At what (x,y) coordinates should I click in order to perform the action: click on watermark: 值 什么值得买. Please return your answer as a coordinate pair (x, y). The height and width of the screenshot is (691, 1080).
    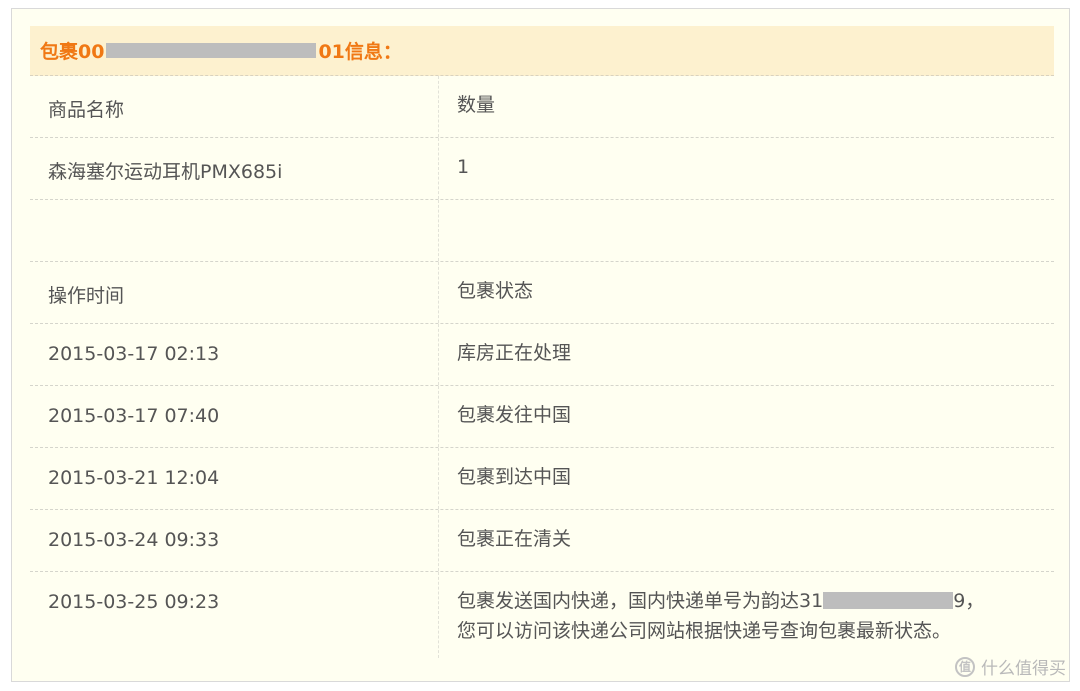
    Looking at the image, I should click on (1010, 666).